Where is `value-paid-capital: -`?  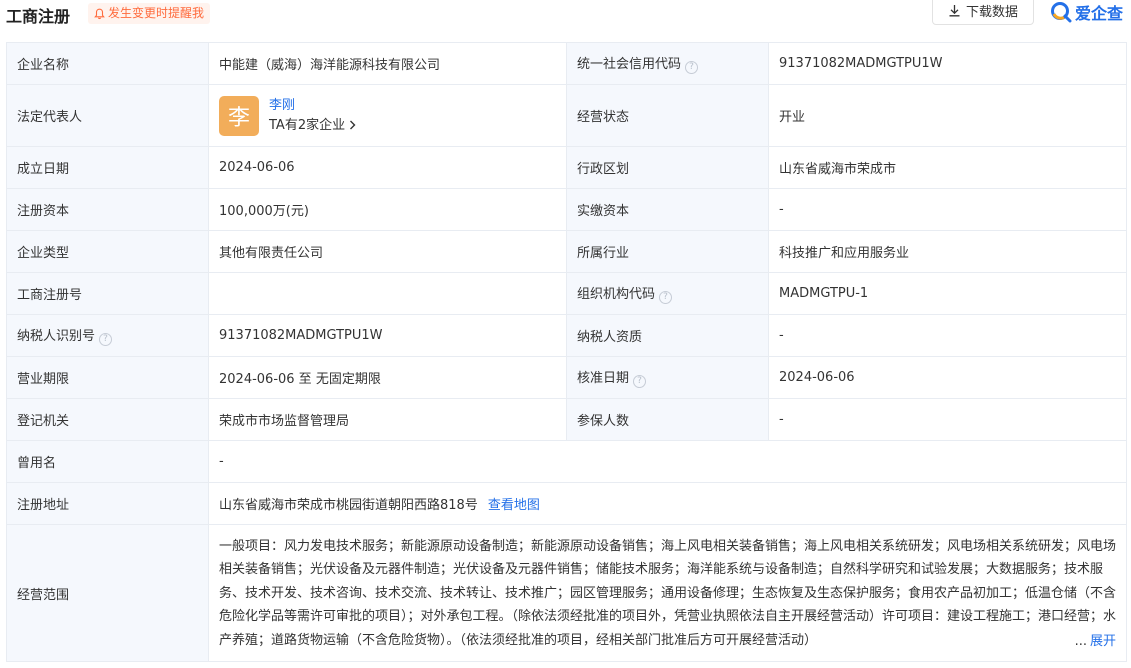
value-paid-capital: - is located at coordinates (947, 209).